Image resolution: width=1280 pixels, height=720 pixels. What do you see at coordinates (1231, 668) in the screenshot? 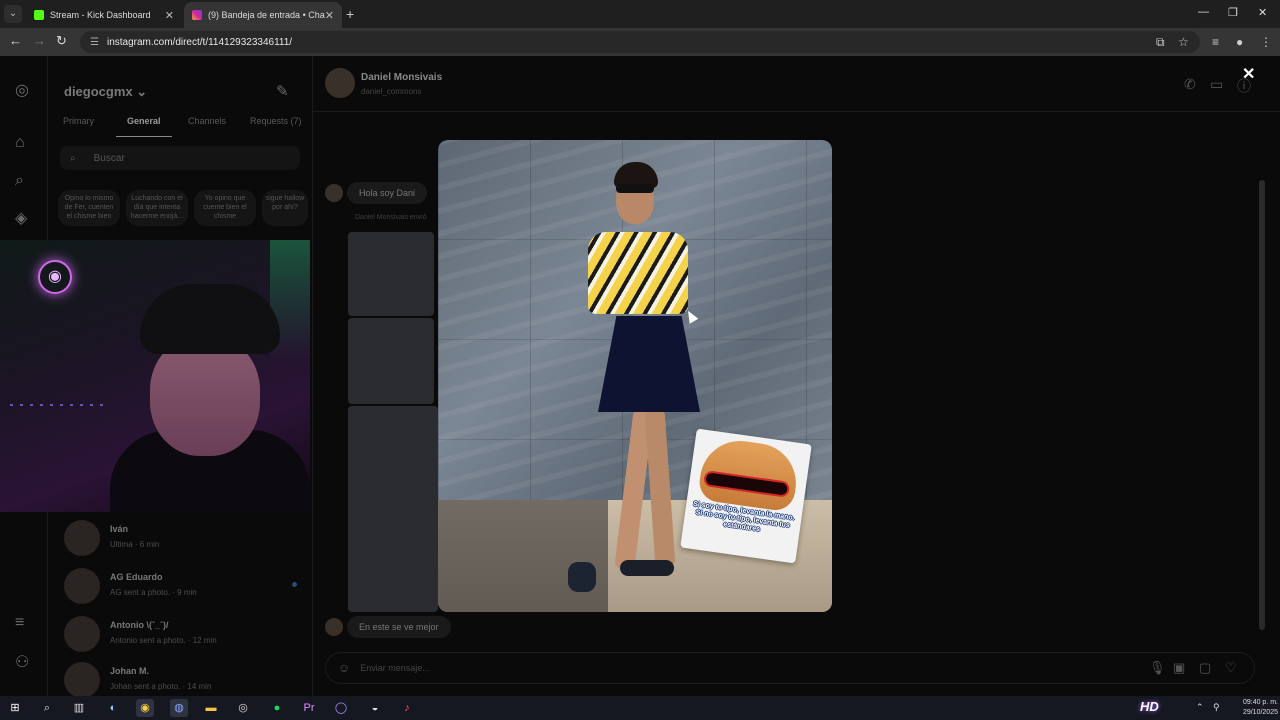
I see `heart-icon: ♡` at bounding box center [1231, 668].